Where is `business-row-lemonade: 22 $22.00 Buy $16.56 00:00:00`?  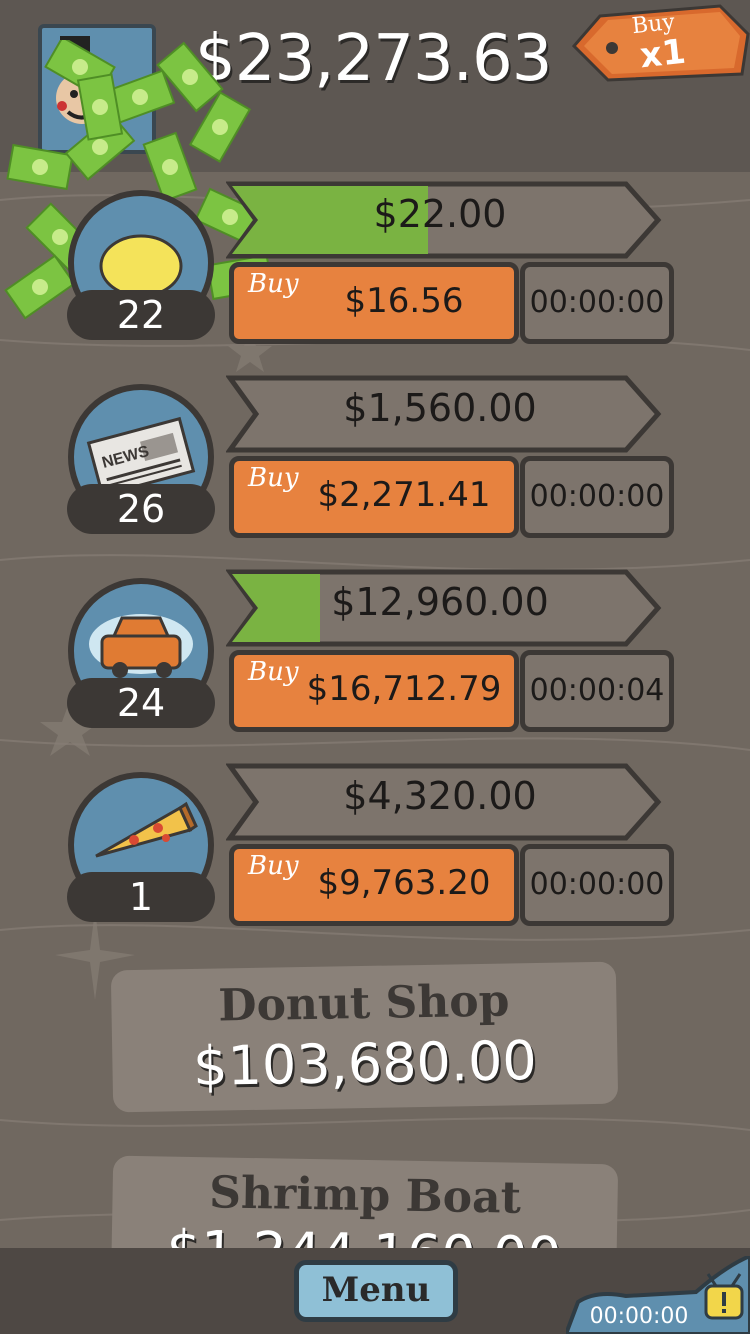 business-row-lemonade: 22 $22.00 Buy $16.56 00:00:00 is located at coordinates (375, 265).